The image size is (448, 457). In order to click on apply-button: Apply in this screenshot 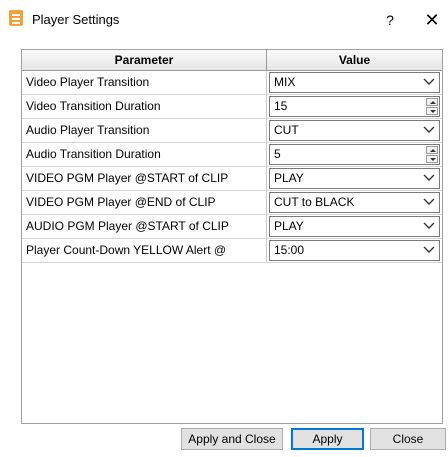, I will do `click(327, 439)`.